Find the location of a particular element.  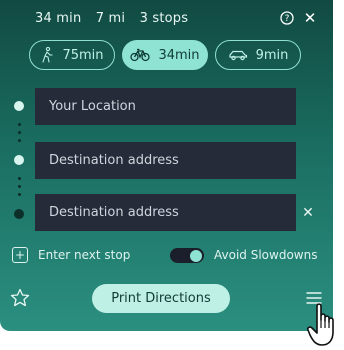

mode-walk-label: 75min is located at coordinates (83, 55).